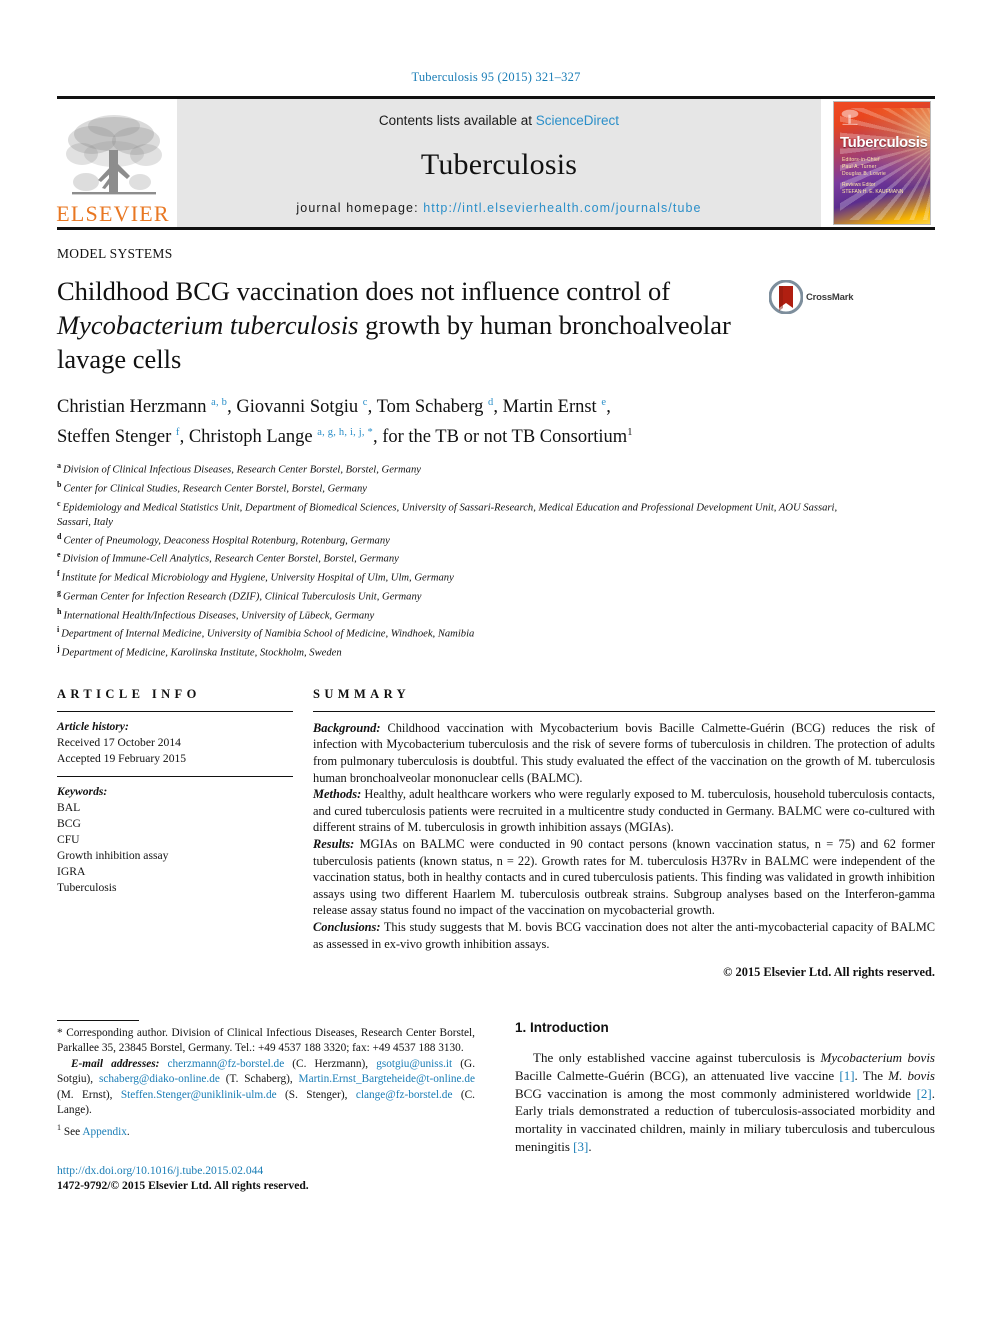 The height and width of the screenshot is (1323, 992). What do you see at coordinates (82, 791) in the screenshot?
I see `keywords-label: Keywords:` at bounding box center [82, 791].